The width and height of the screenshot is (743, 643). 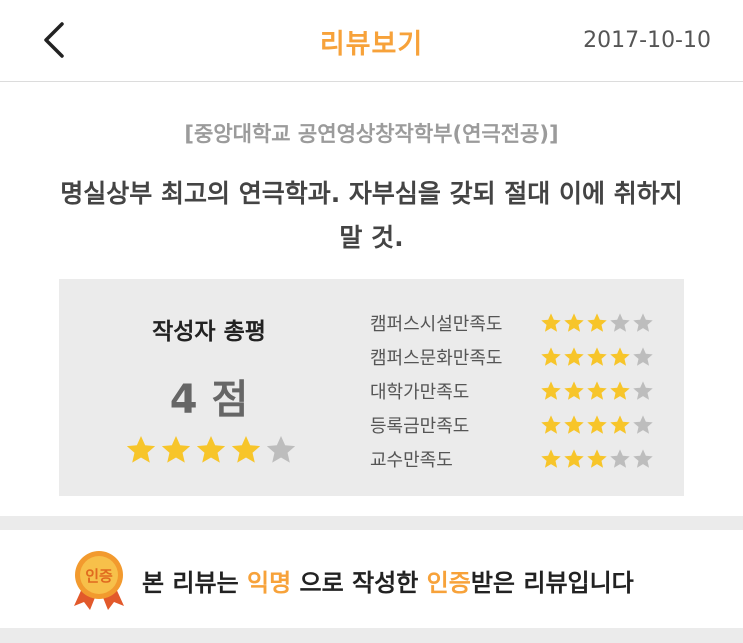 I want to click on overall-star-rating, so click(x=211, y=450).